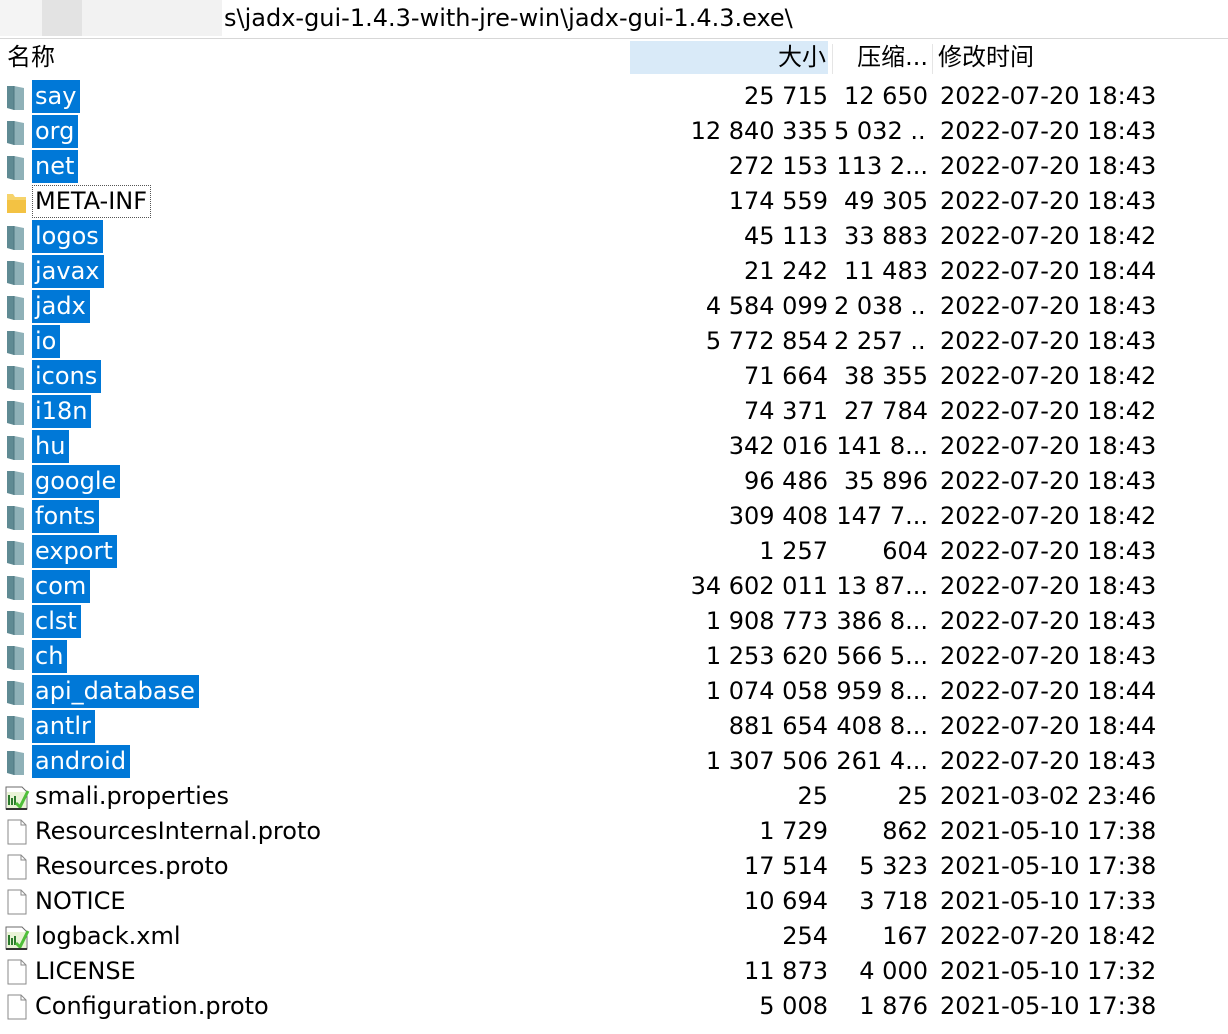  I want to click on column-header: 名称 大小 压缩... 修改时间, so click(614, 59).